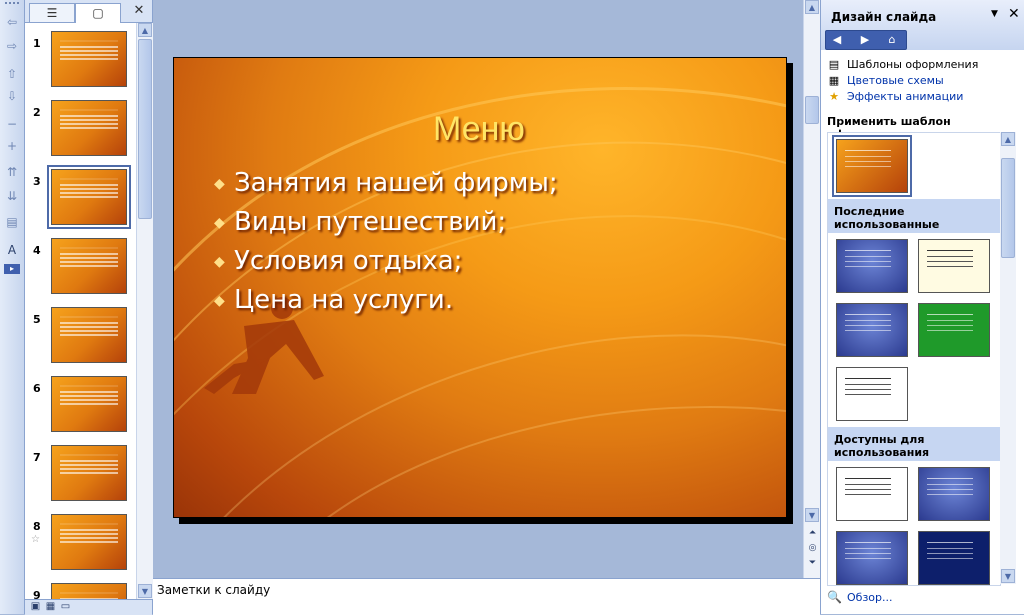  What do you see at coordinates (12, 196) in the screenshot?
I see `expand-all-icon: ⇊` at bounding box center [12, 196].